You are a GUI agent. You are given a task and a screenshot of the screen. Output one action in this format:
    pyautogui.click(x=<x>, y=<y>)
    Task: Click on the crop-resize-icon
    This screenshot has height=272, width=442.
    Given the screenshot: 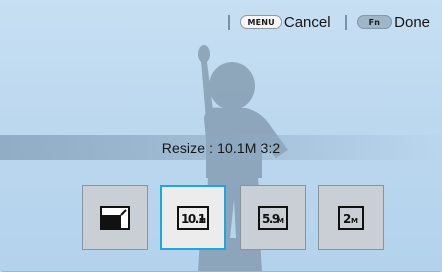 What is the action you would take?
    pyautogui.click(x=115, y=217)
    